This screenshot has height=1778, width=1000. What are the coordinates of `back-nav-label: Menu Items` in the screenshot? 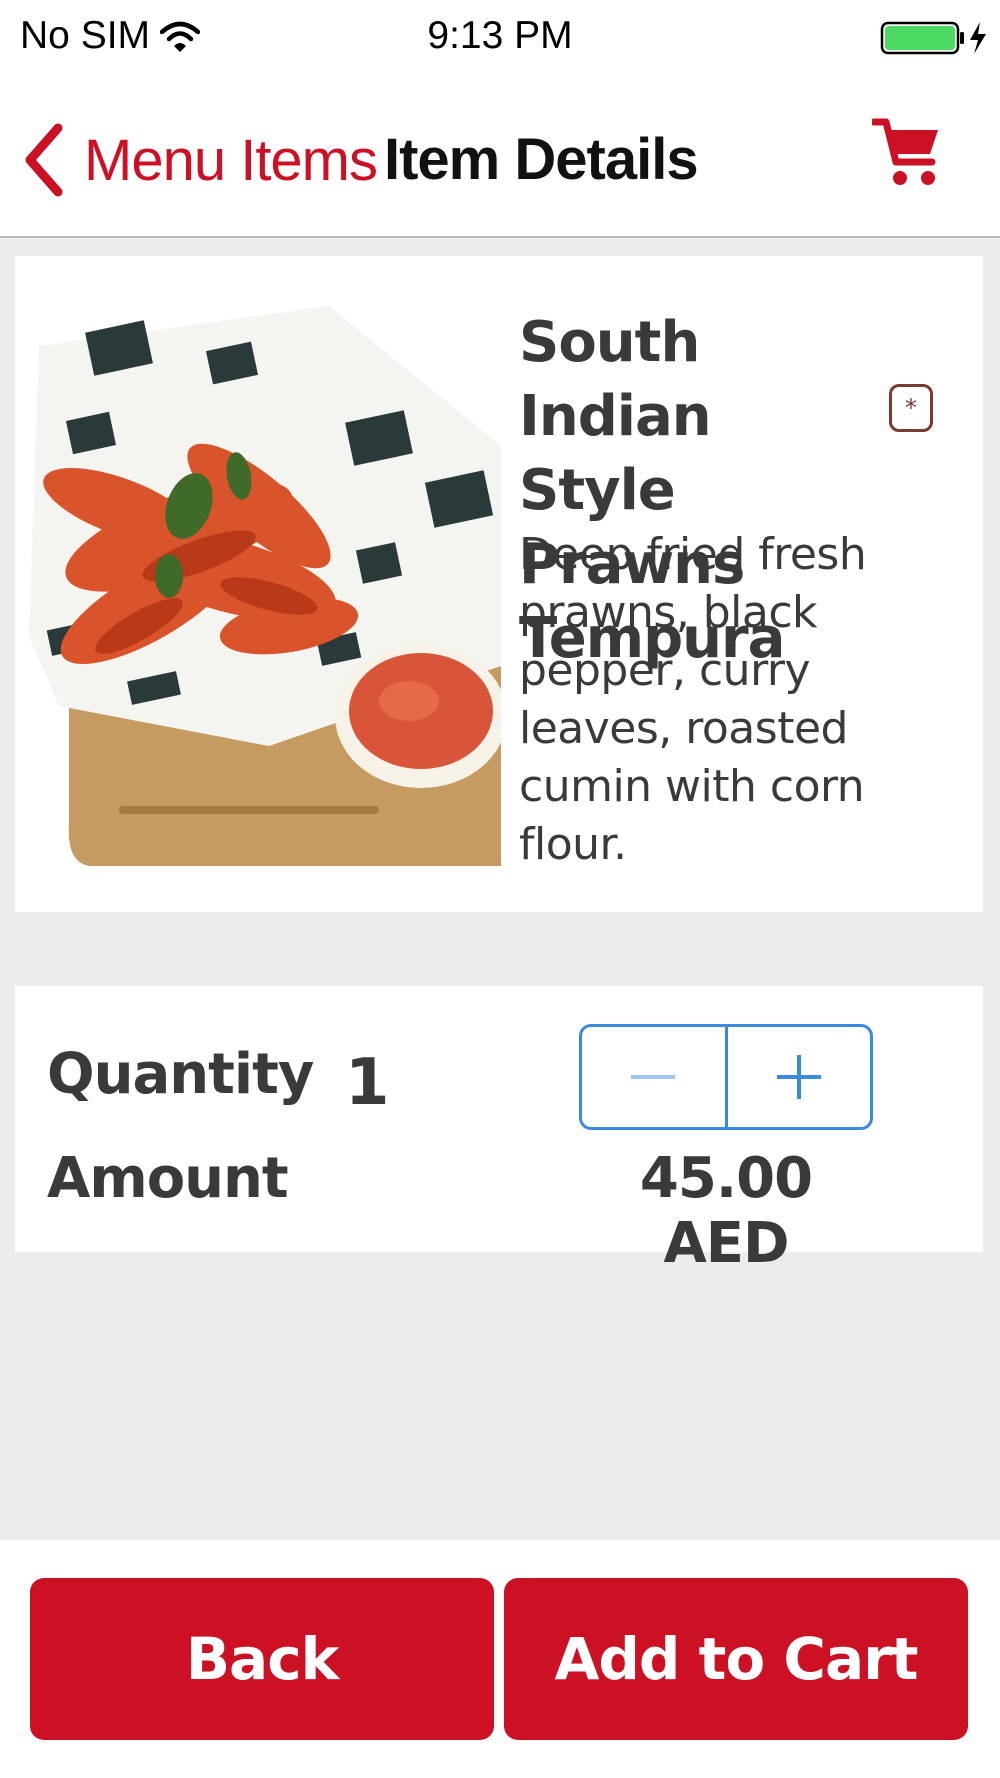 It's located at (231, 160).